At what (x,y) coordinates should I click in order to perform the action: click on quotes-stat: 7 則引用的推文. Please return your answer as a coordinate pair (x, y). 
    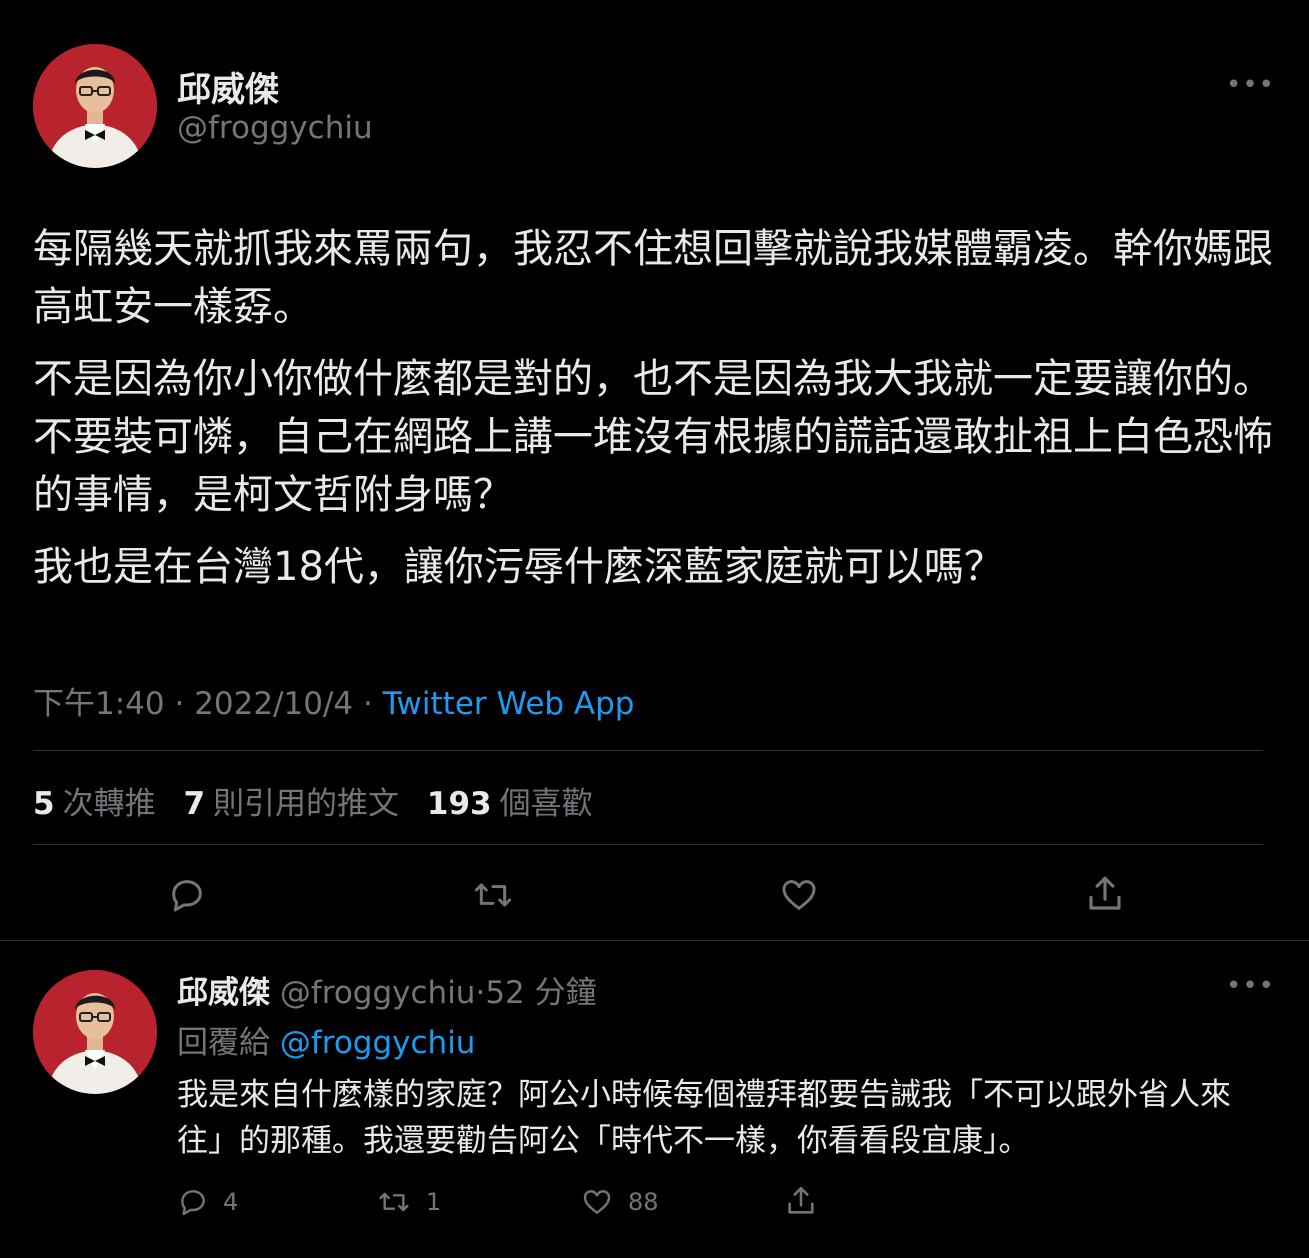
    Looking at the image, I should click on (291, 804).